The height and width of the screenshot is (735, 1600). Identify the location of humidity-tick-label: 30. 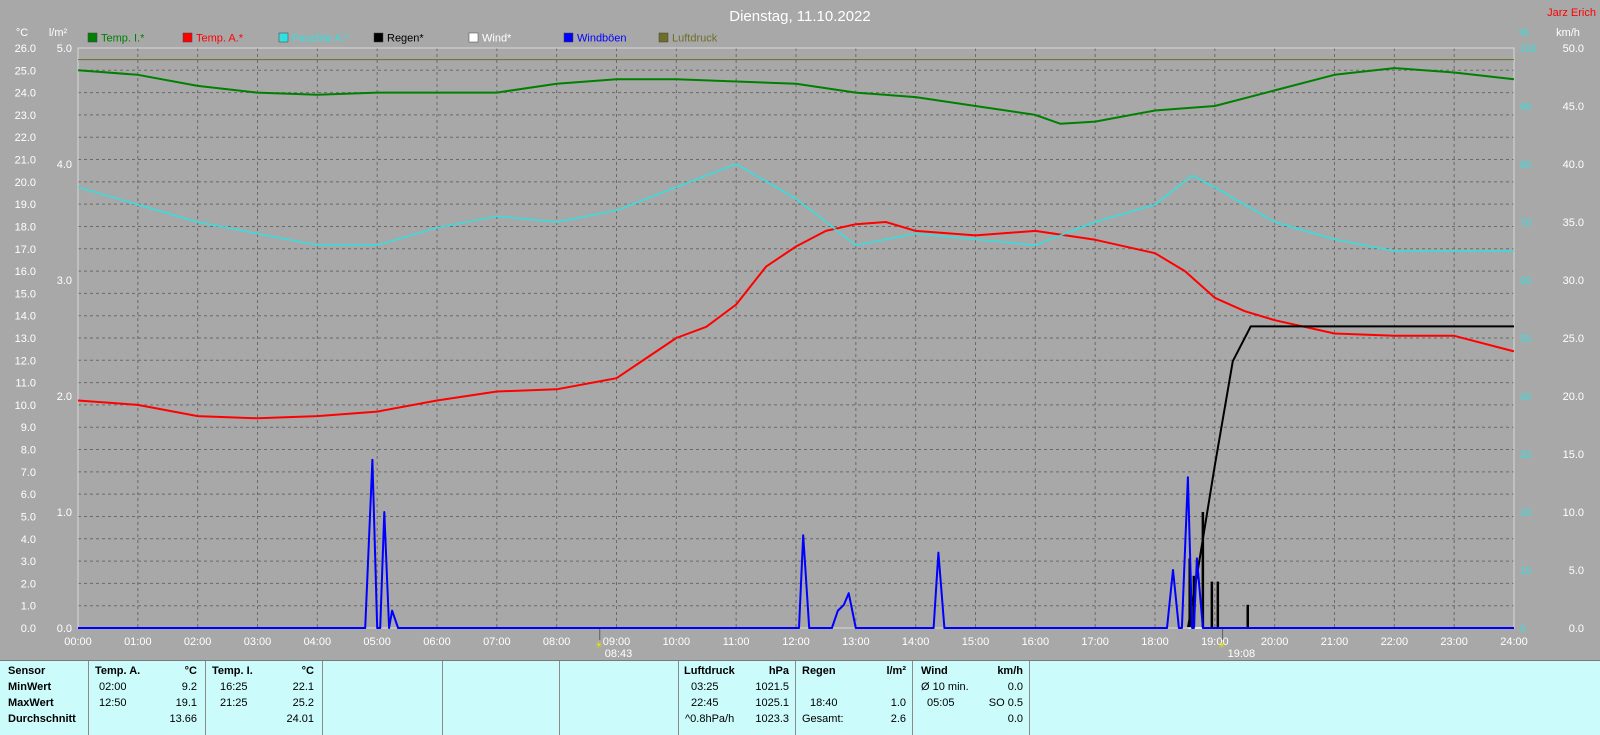
(1526, 455).